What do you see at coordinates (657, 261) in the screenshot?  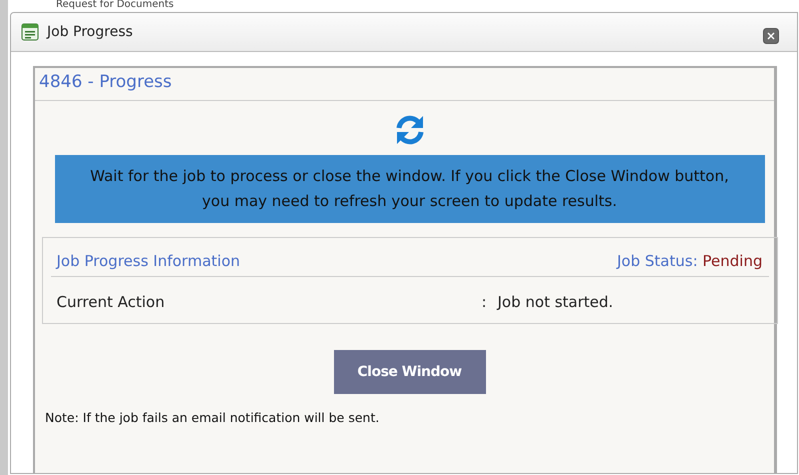 I see `status-label: Job Status:` at bounding box center [657, 261].